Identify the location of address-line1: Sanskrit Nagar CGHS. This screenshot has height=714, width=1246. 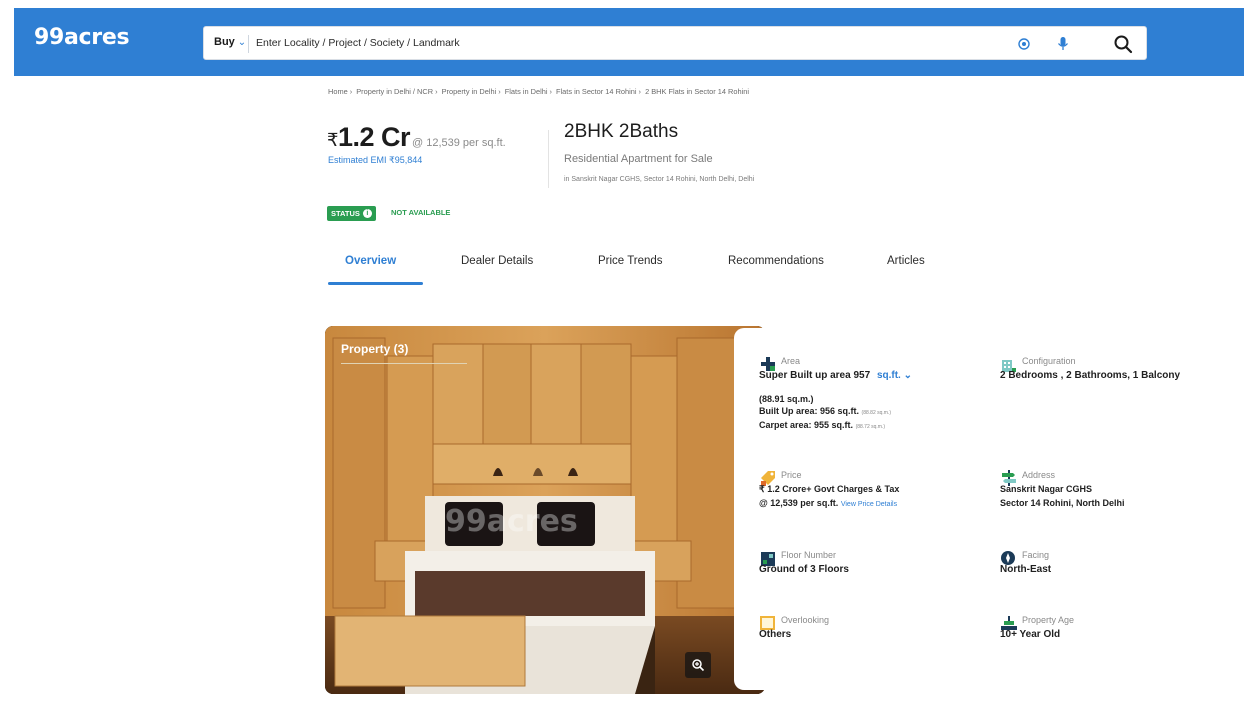
(1046, 489).